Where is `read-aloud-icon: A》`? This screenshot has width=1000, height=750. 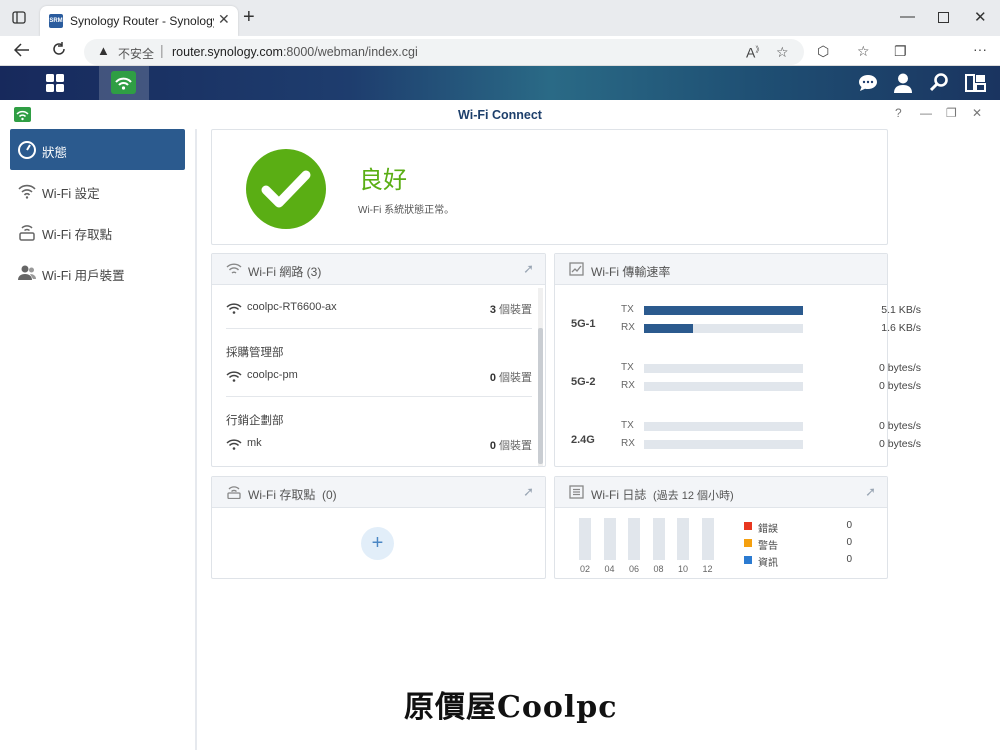
read-aloud-icon: A》 is located at coordinates (754, 52).